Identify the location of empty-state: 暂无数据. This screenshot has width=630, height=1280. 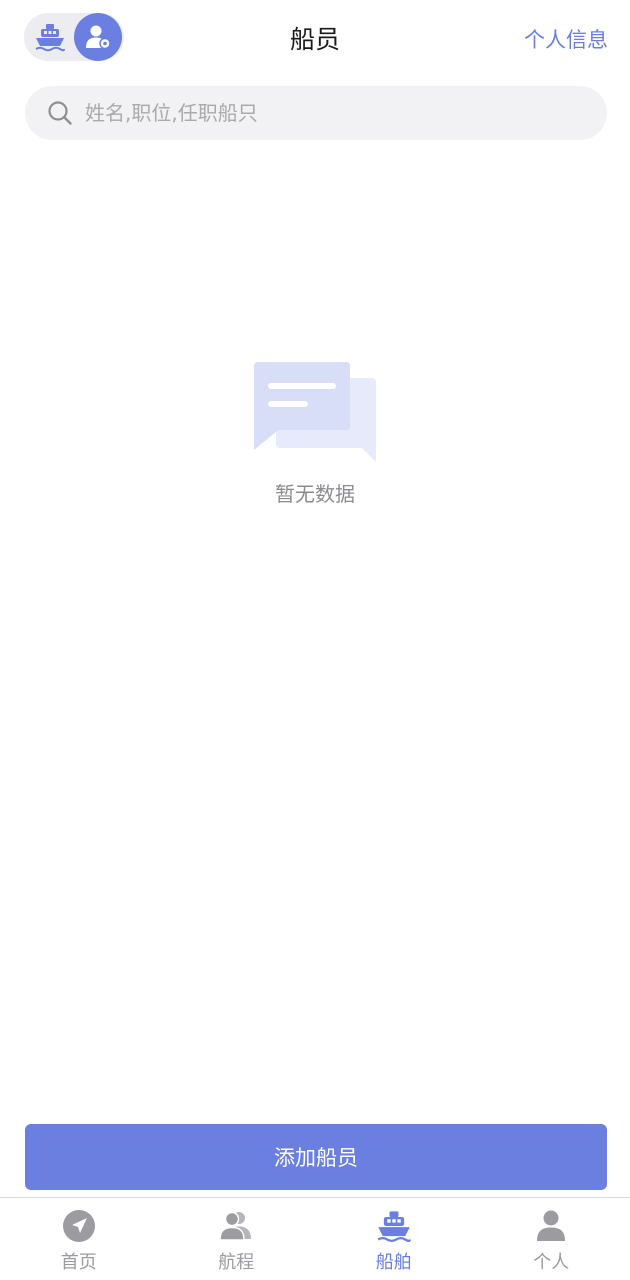
(315, 431).